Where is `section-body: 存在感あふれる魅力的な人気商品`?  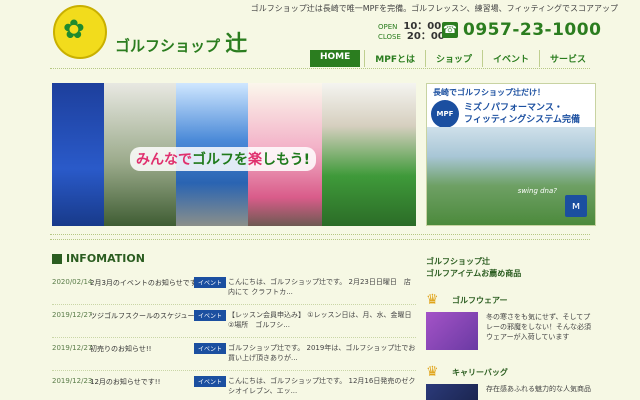 section-body: 存在感あふれる魅力的な人気商品 is located at coordinates (538, 389).